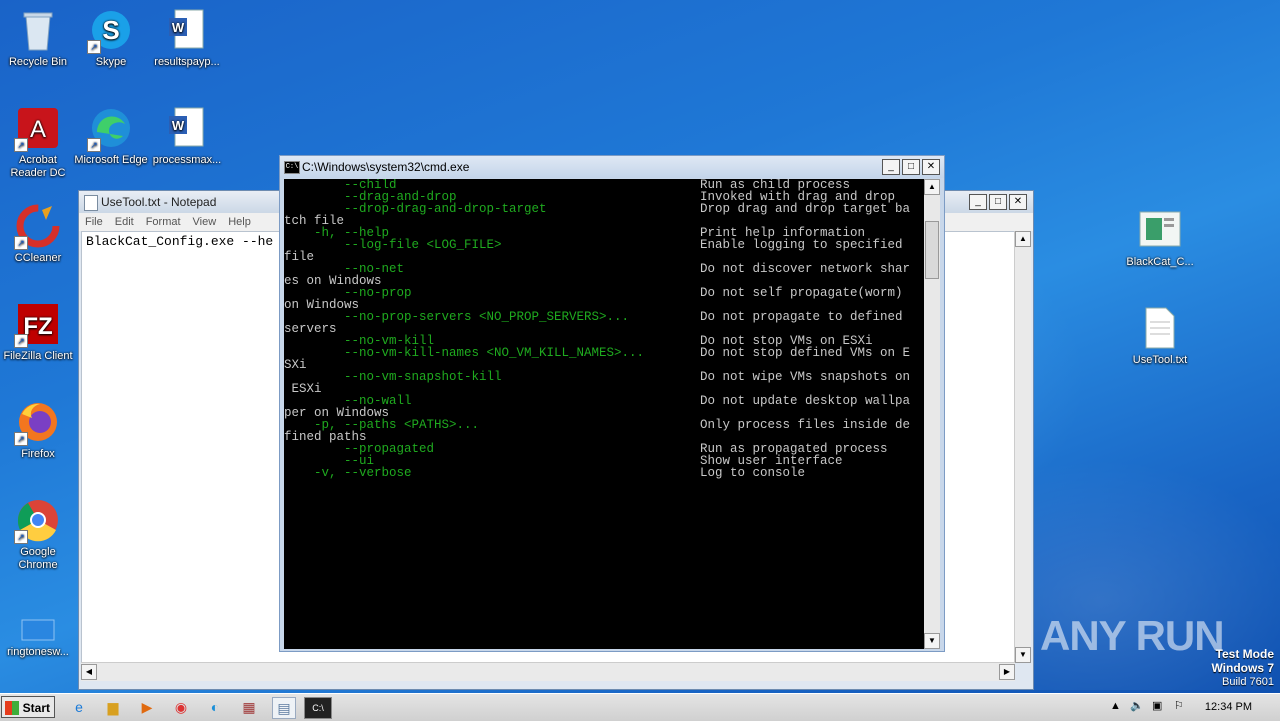 The width and height of the screenshot is (1280, 721). Describe the element at coordinates (91, 203) in the screenshot. I see `notepad-icon` at that location.